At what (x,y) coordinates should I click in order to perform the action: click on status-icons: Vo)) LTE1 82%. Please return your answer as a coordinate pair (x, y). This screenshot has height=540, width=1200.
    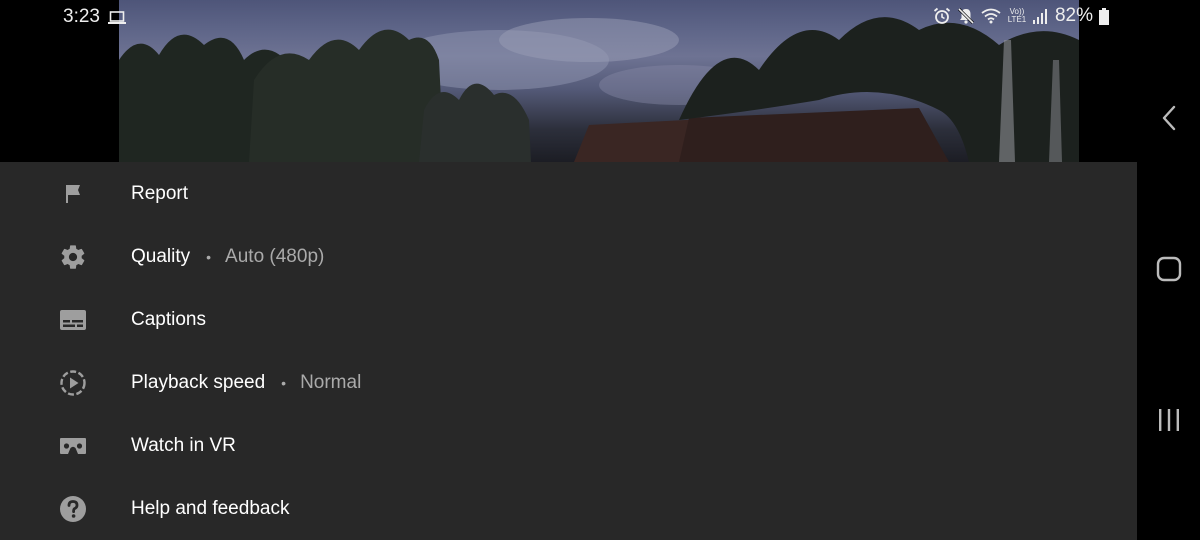
    Looking at the image, I should click on (1021, 16).